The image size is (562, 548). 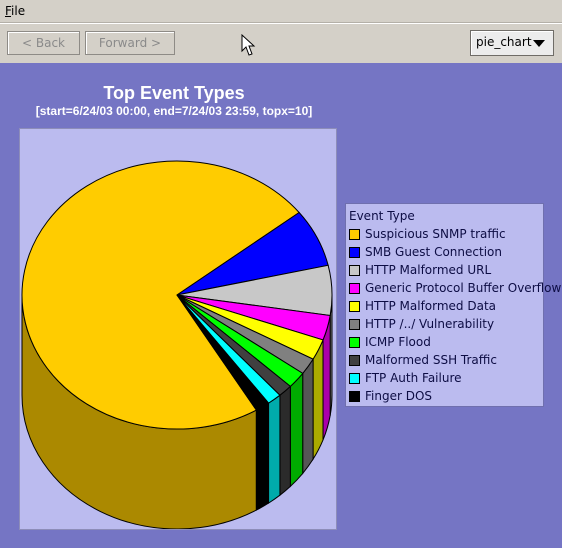 I want to click on pie-side-malformed-ssh-traffic, so click(x=285, y=441).